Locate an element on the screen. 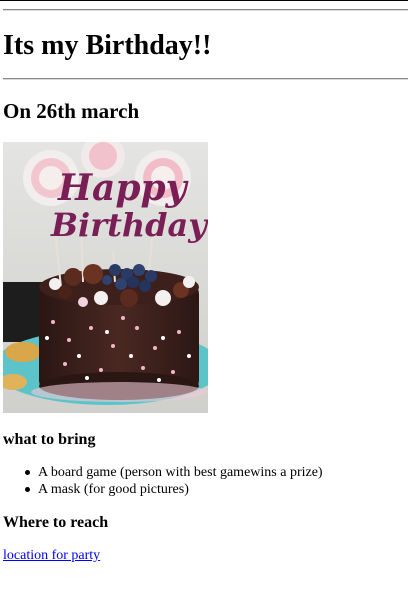  horizontal-rule-bottom is located at coordinates (205, 79).